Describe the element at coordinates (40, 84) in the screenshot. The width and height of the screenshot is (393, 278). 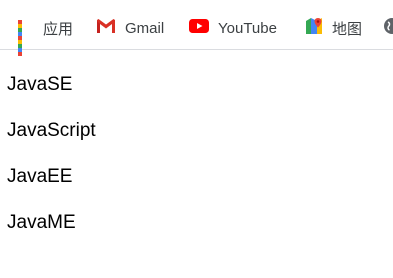
I see `list-item: JavaSE` at that location.